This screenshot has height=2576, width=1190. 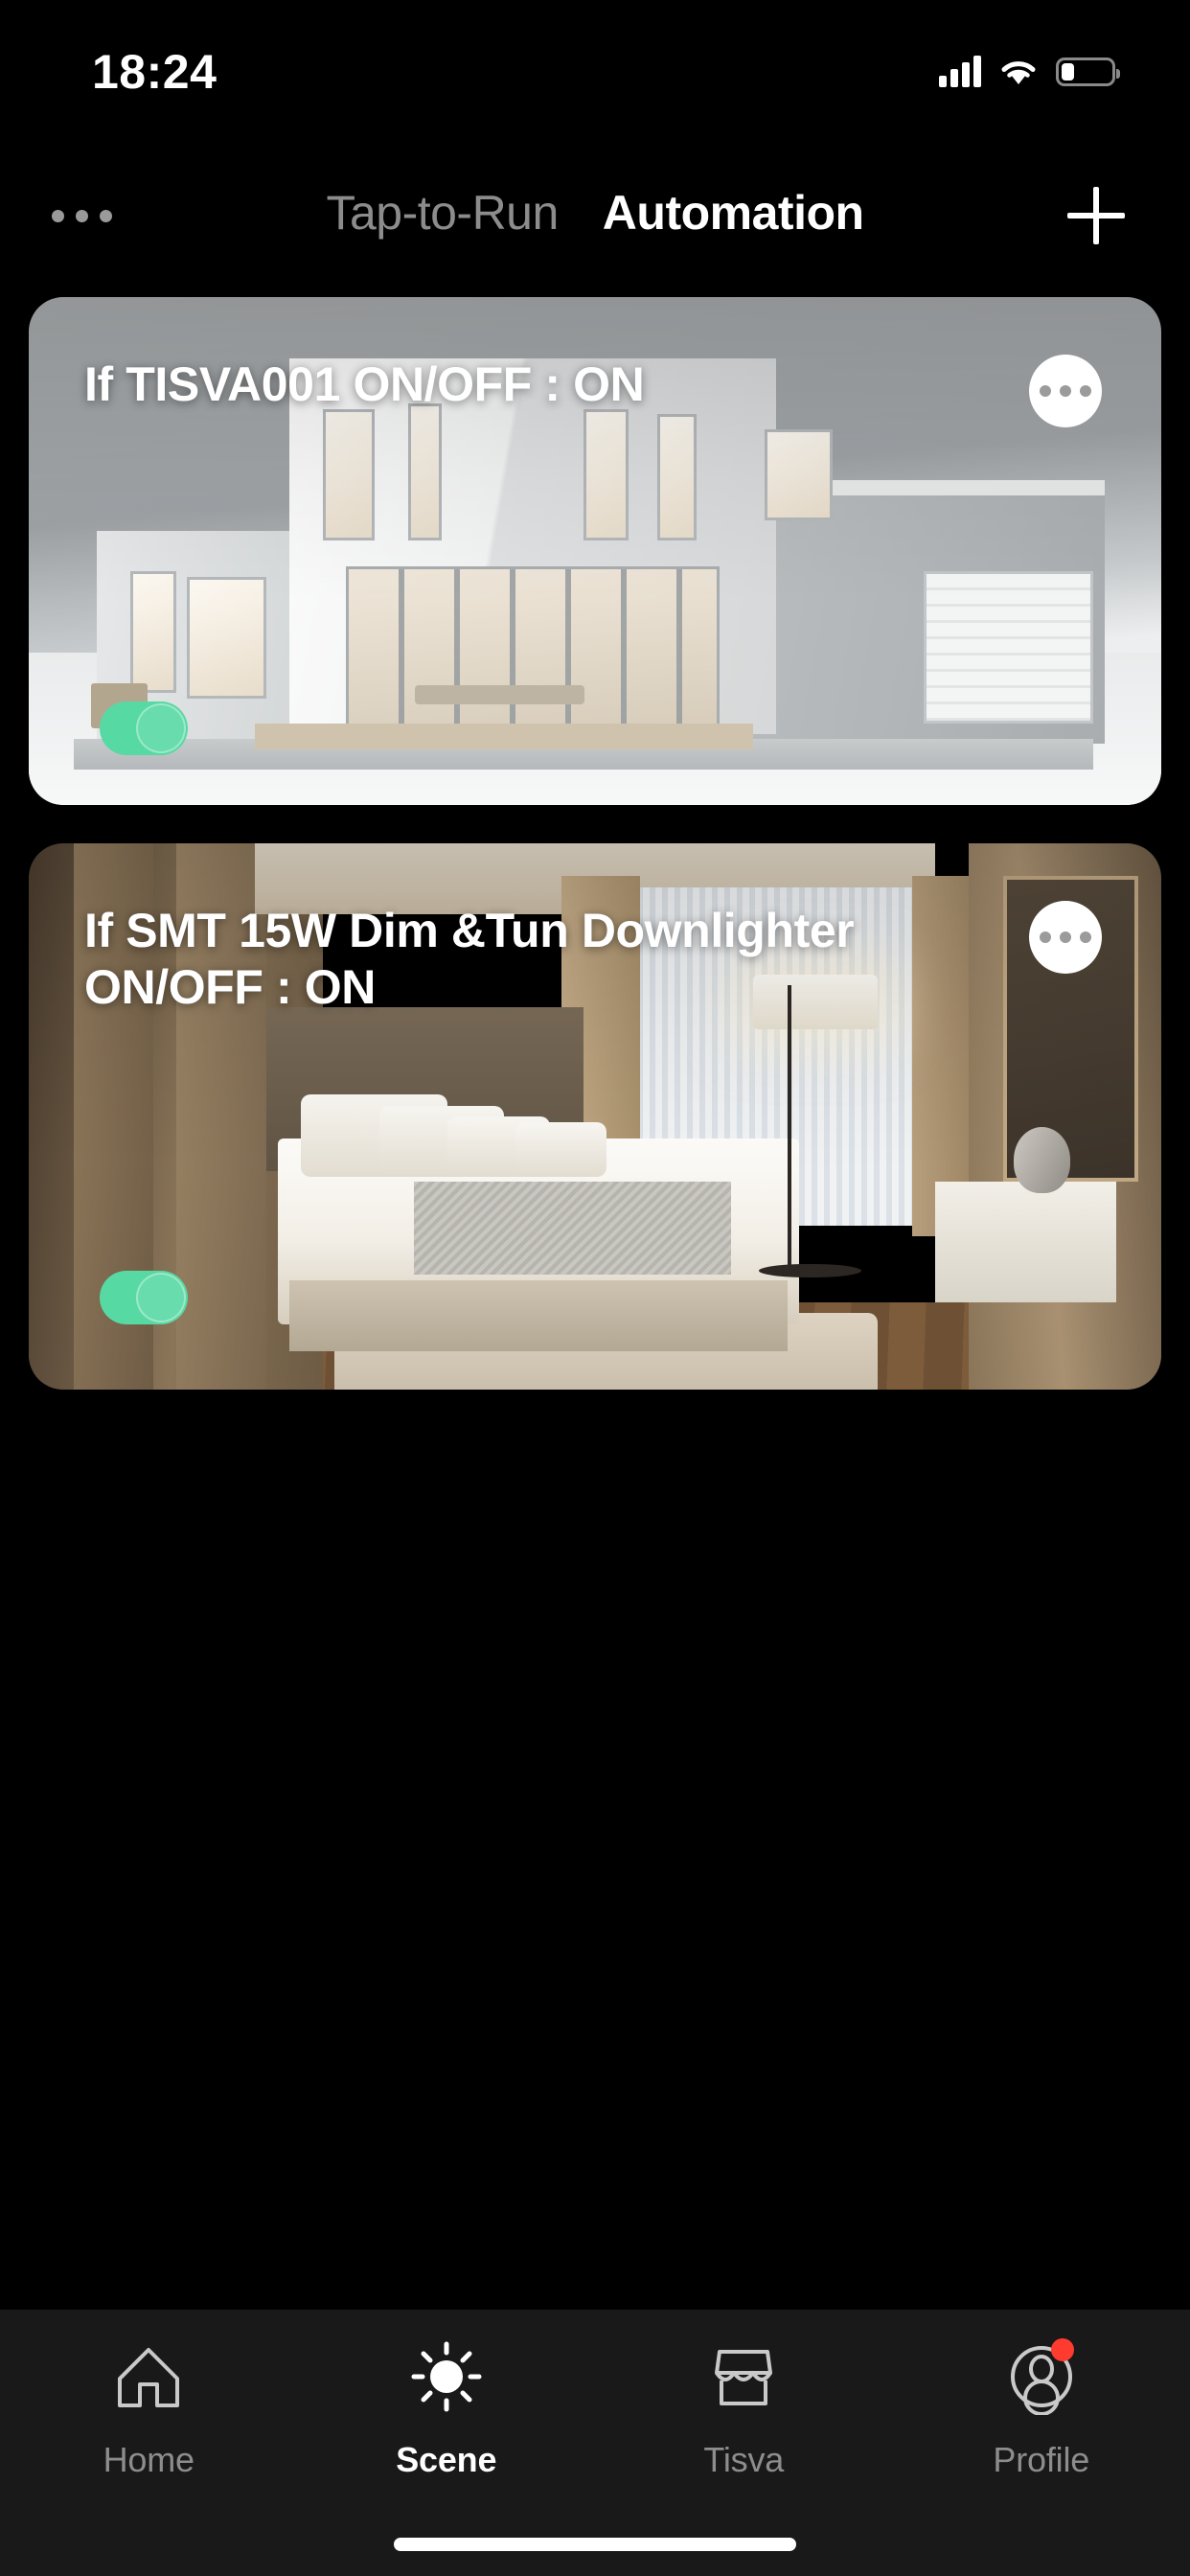 I want to click on status-bar: 18:24, so click(x=595, y=72).